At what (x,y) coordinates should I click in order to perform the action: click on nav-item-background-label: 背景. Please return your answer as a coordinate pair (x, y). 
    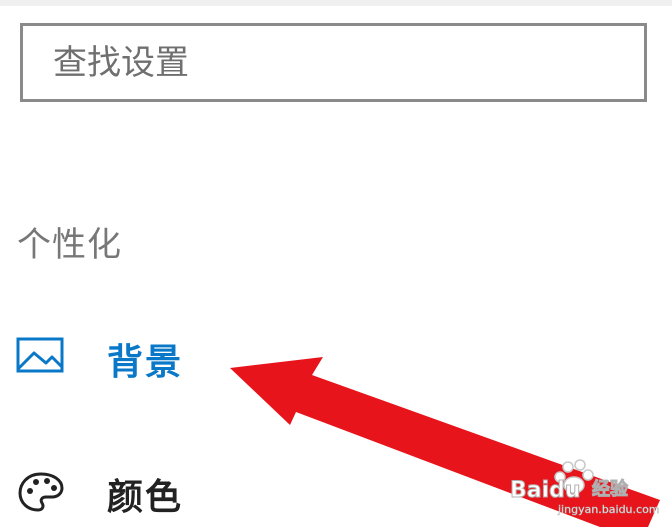
    Looking at the image, I should click on (145, 362).